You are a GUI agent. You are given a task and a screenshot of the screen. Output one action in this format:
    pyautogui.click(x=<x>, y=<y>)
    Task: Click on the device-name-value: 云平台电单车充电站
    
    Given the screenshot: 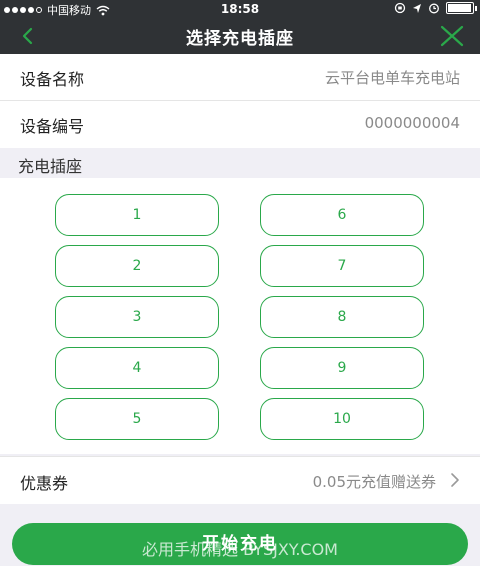 What is the action you would take?
    pyautogui.click(x=392, y=78)
    